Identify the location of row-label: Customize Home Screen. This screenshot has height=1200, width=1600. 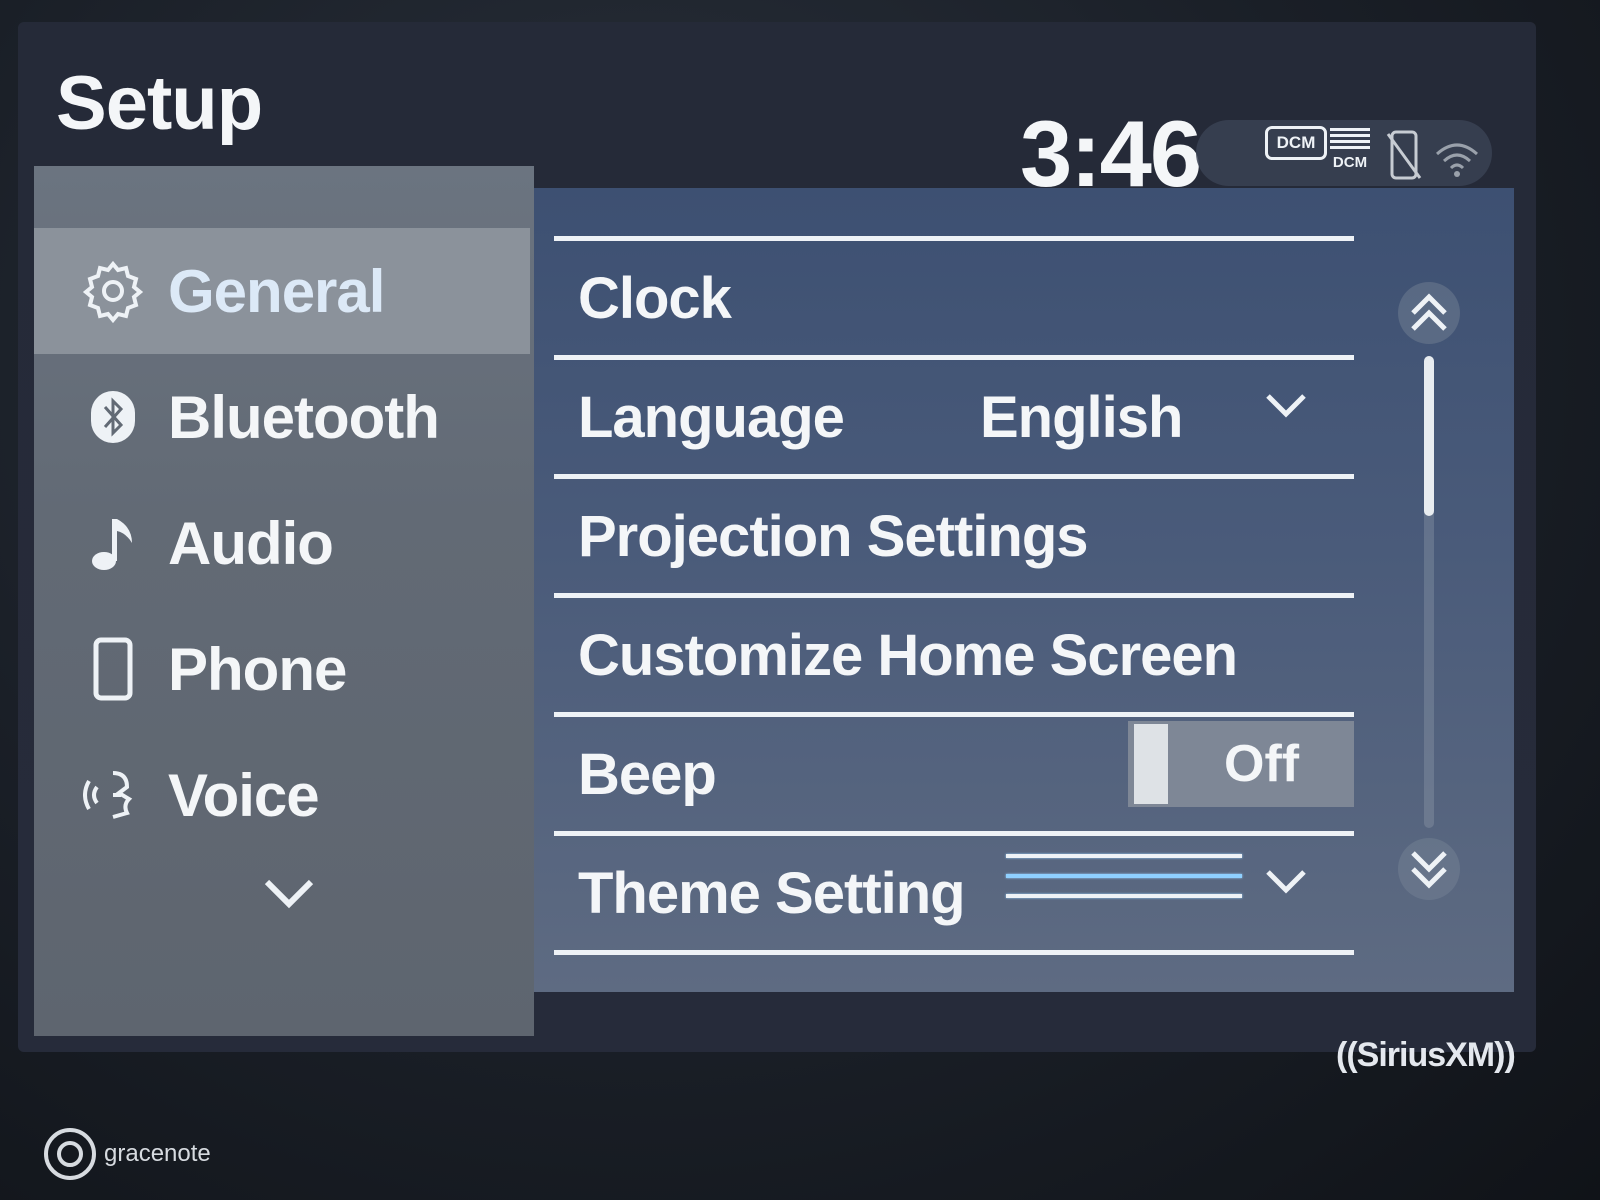
(908, 655).